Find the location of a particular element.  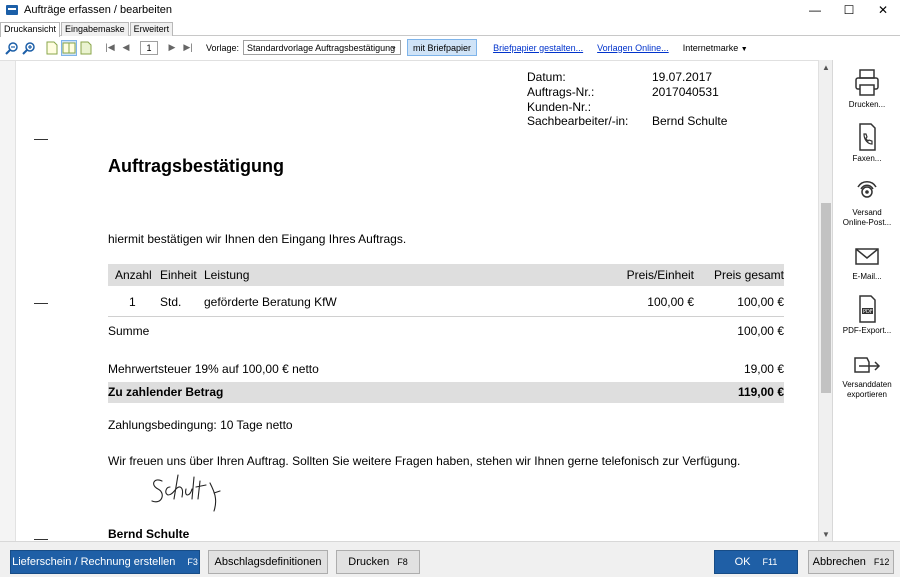

first-page-icon: |◀ is located at coordinates (110, 48).